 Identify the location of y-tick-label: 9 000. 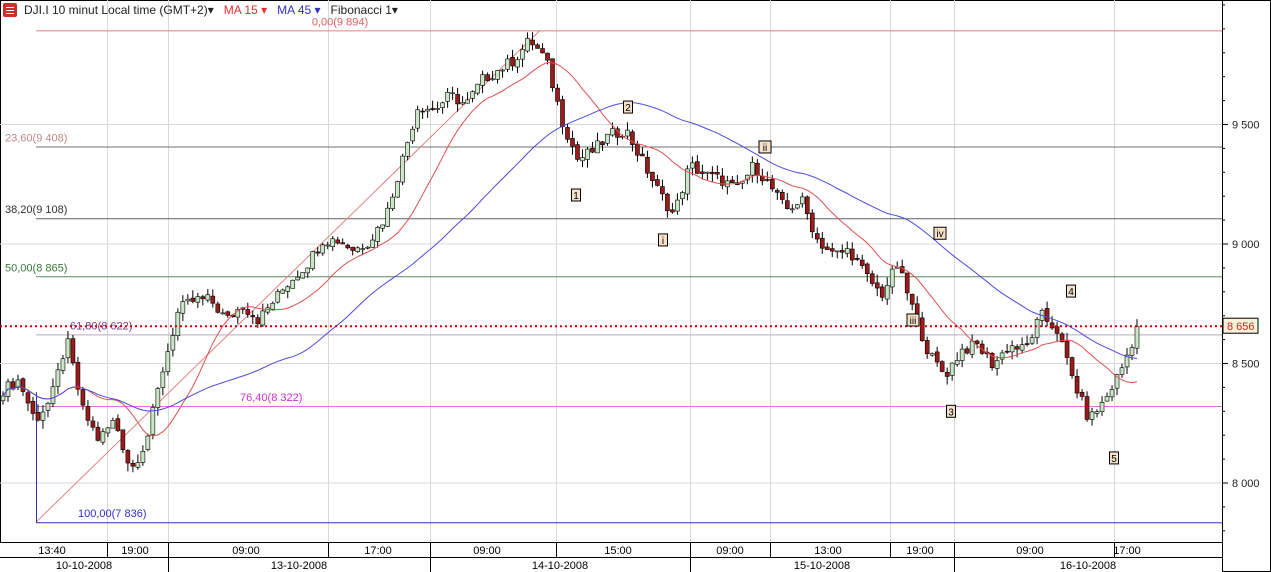
(1246, 245).